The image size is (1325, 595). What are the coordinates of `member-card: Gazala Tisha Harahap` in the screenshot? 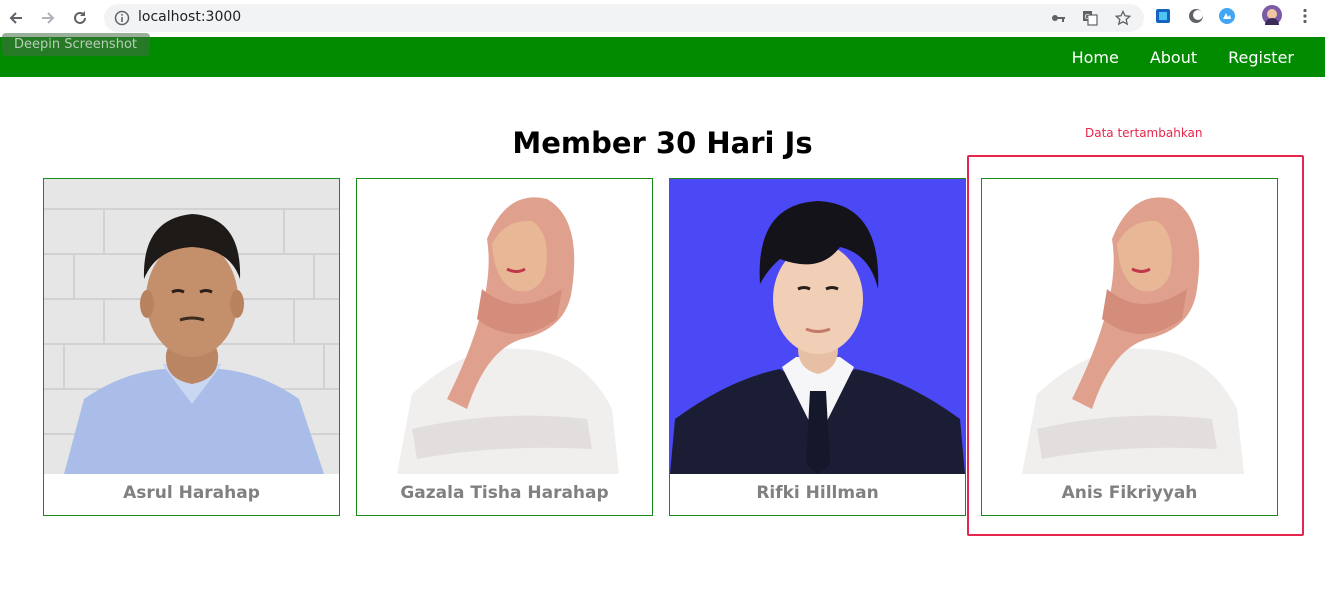 It's located at (504, 347).